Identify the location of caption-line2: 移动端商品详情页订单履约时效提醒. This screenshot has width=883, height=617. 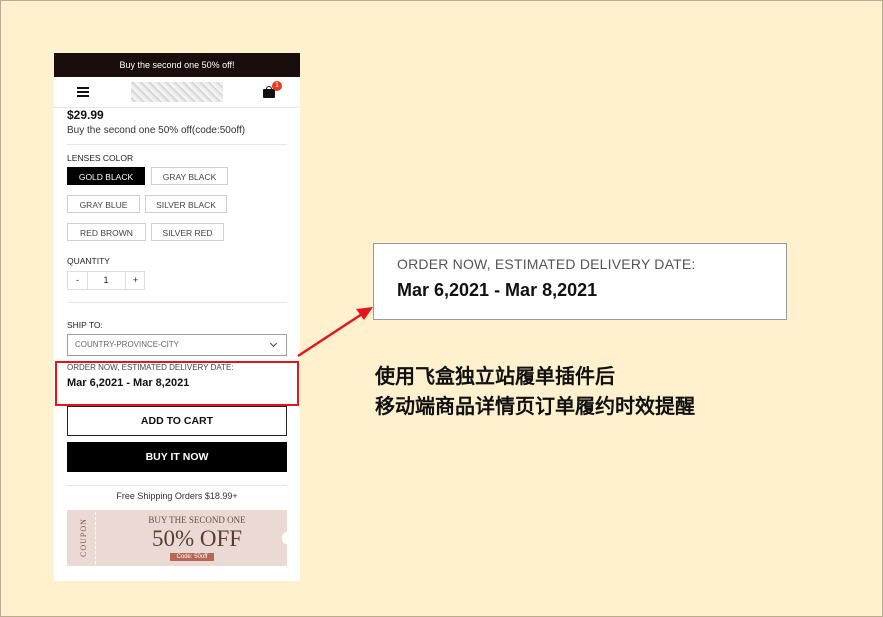
(535, 406).